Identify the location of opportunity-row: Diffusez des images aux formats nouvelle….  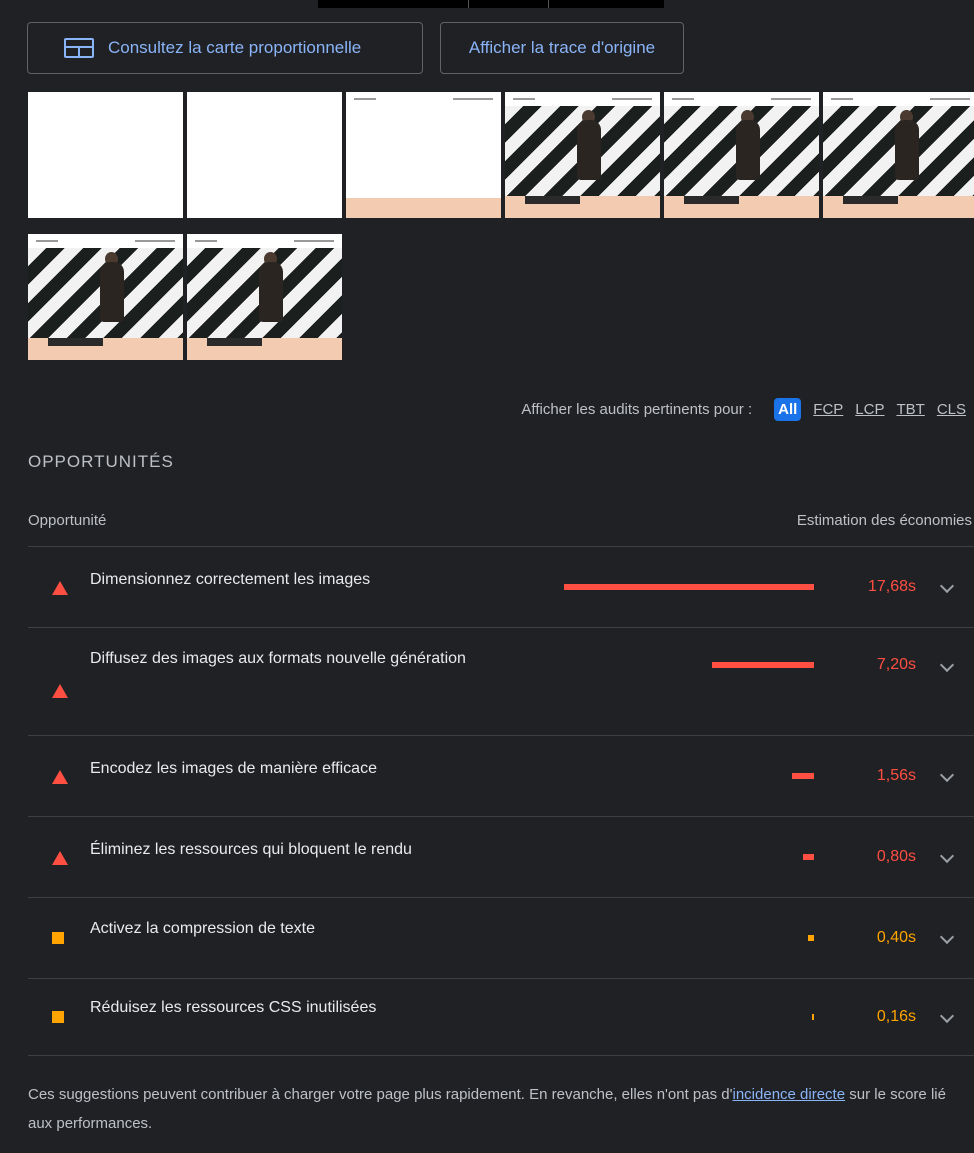
(501, 682).